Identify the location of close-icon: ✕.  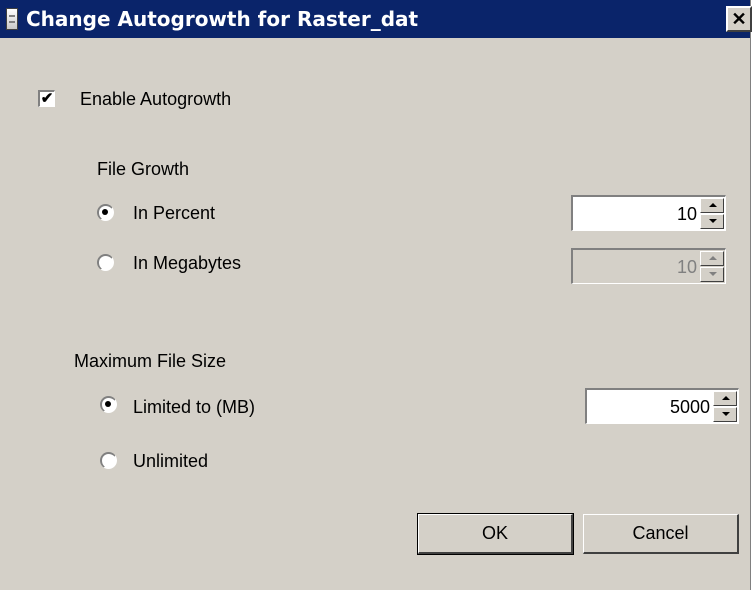
(739, 19).